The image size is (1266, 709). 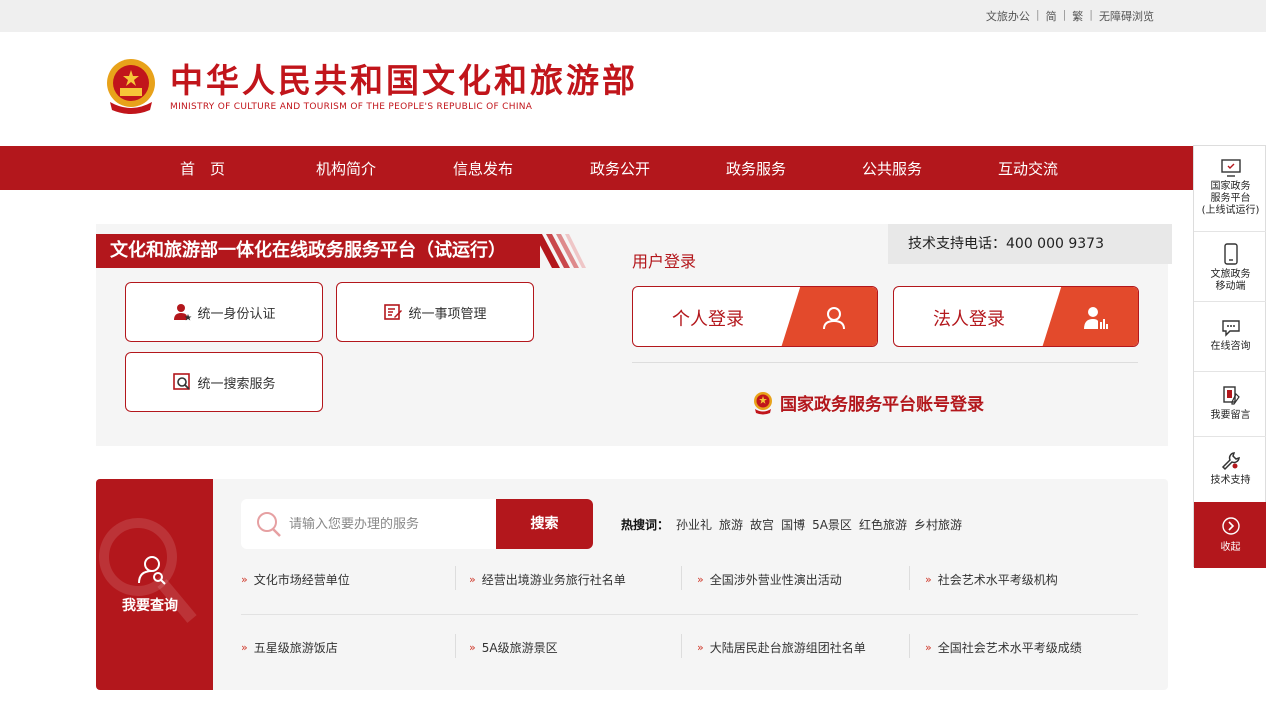 I want to click on sidebar-label: 技术支持, so click(x=1230, y=480).